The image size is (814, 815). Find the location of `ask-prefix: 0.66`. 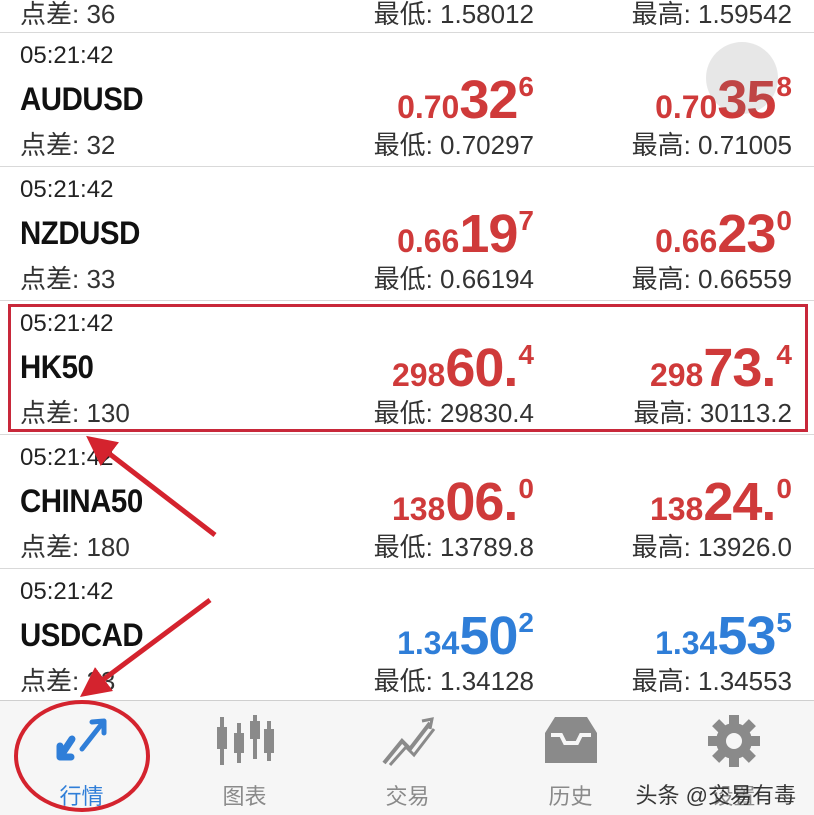

ask-prefix: 0.66 is located at coordinates (686, 241).